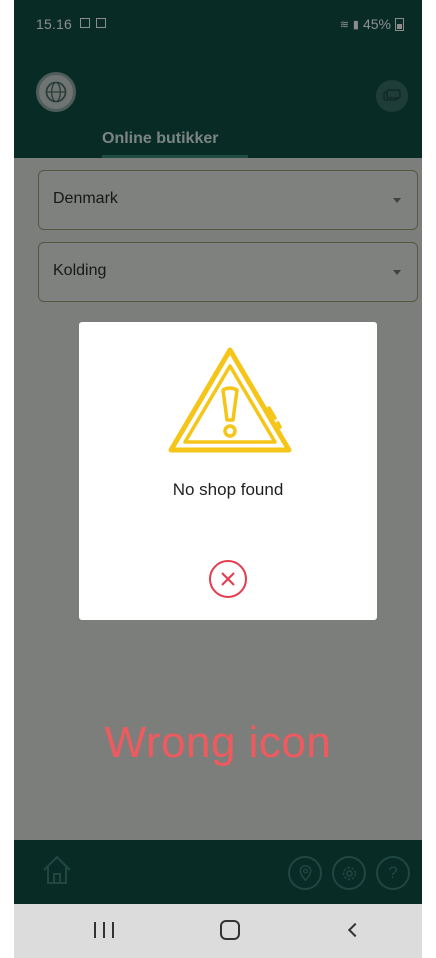  I want to click on annotation-label: Wrong icon, so click(218, 742).